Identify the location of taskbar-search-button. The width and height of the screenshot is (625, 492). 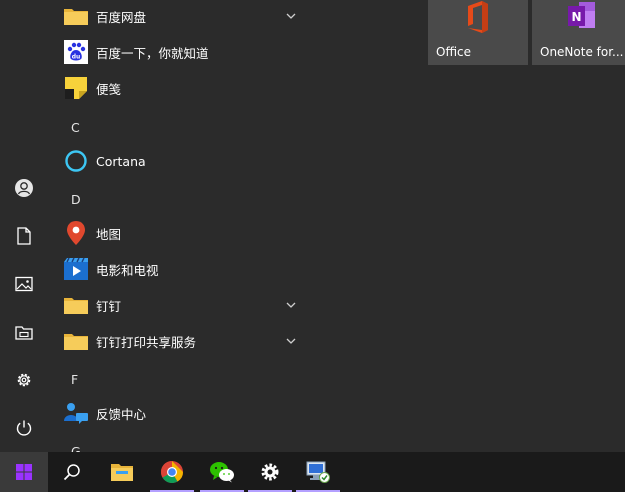
(72, 472).